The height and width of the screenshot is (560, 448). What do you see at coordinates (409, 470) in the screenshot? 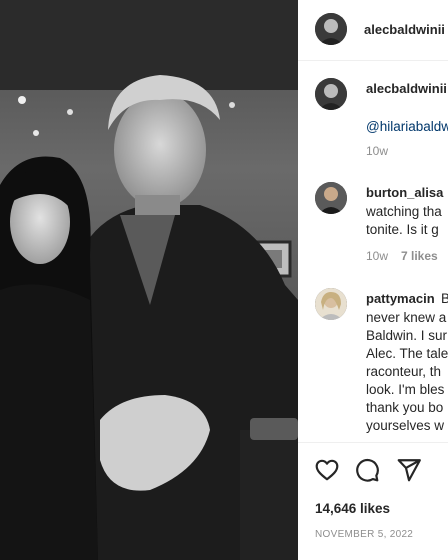
I see `share-icon` at bounding box center [409, 470].